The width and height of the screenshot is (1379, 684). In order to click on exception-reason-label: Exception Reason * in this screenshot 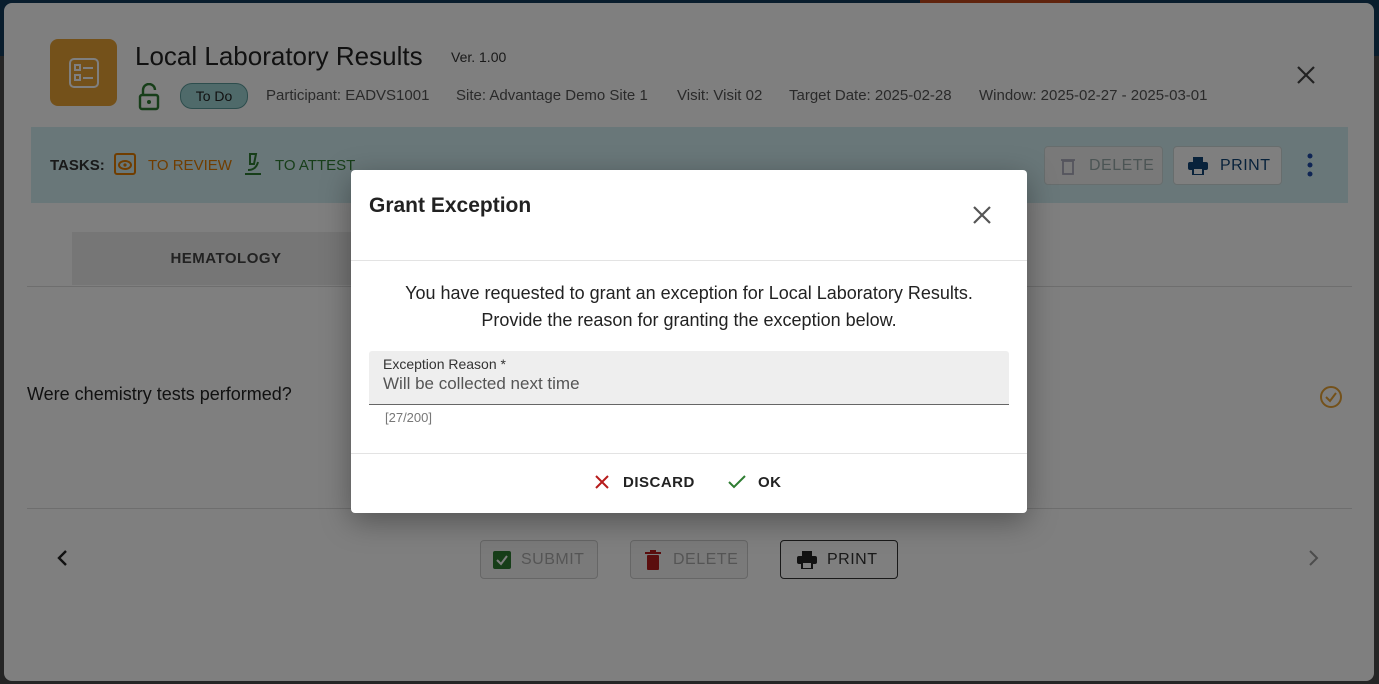, I will do `click(444, 364)`.